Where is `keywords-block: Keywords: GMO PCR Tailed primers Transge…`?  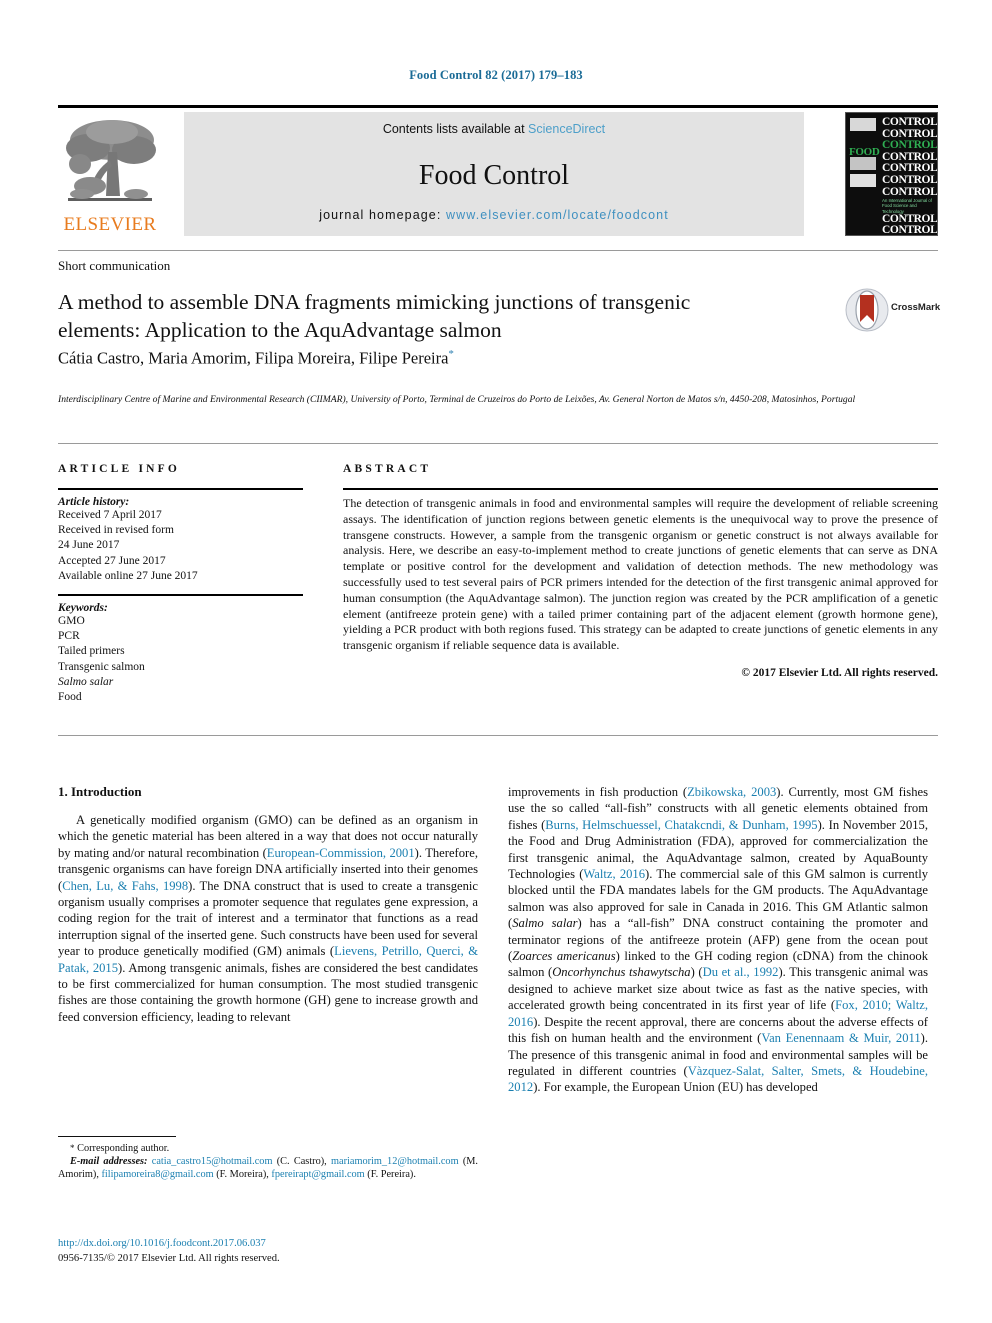 keywords-block: Keywords: GMO PCR Tailed primers Transge… is located at coordinates (180, 653).